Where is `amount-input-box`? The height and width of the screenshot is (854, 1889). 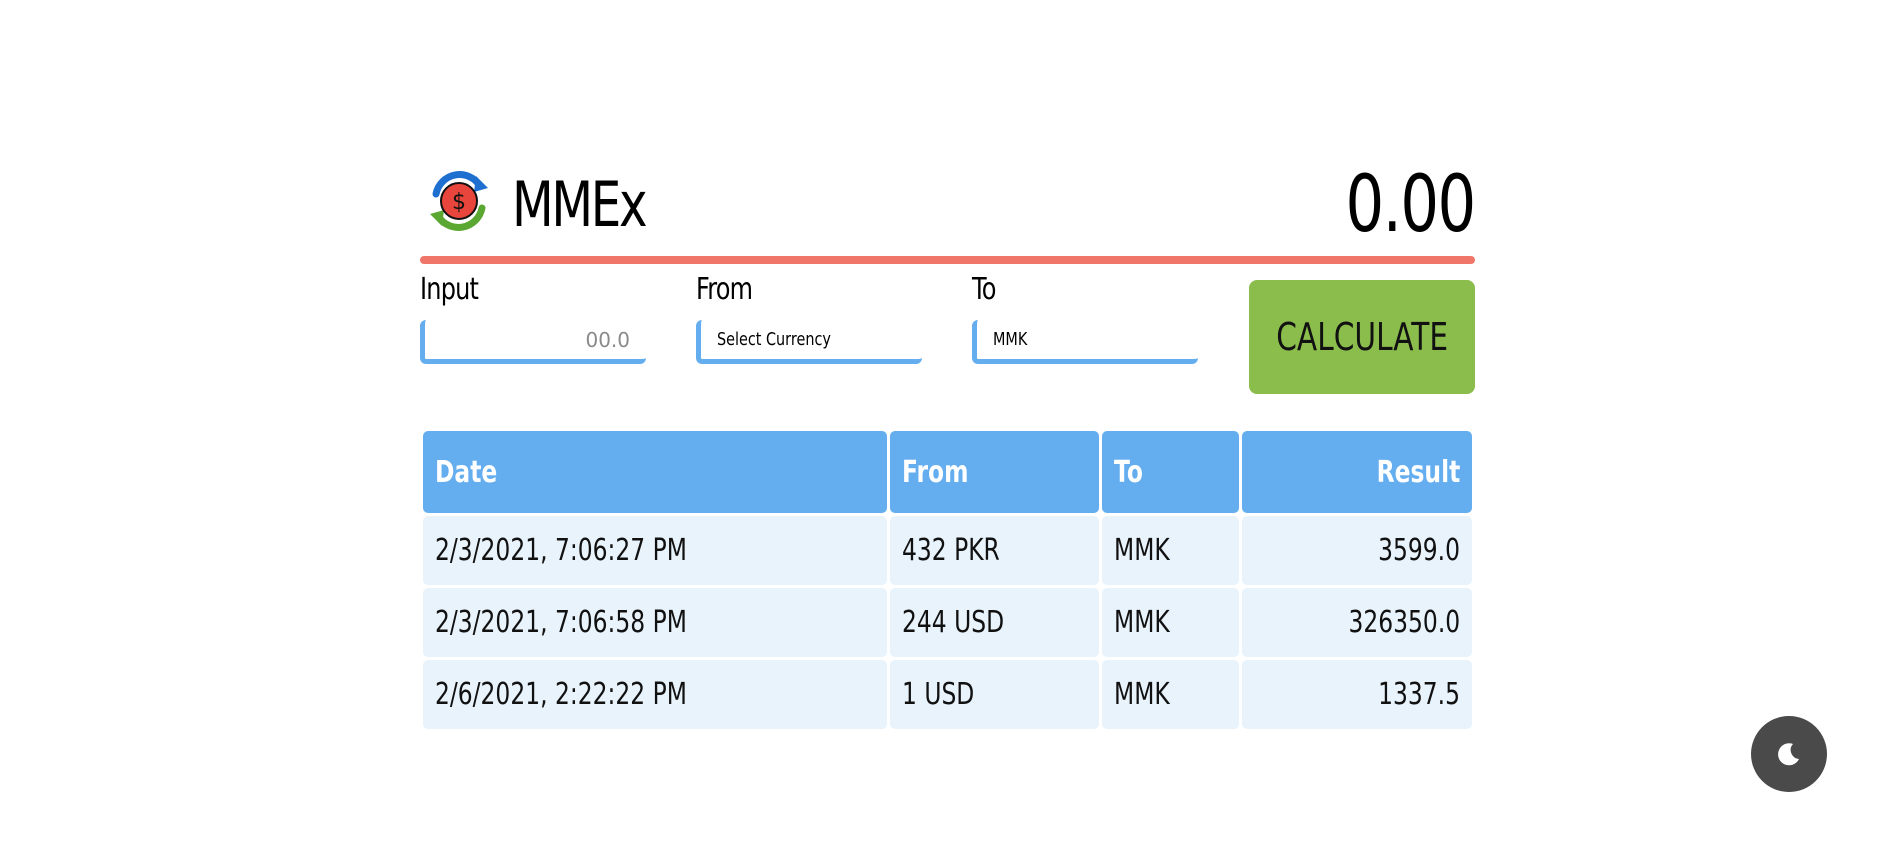
amount-input-box is located at coordinates (533, 342).